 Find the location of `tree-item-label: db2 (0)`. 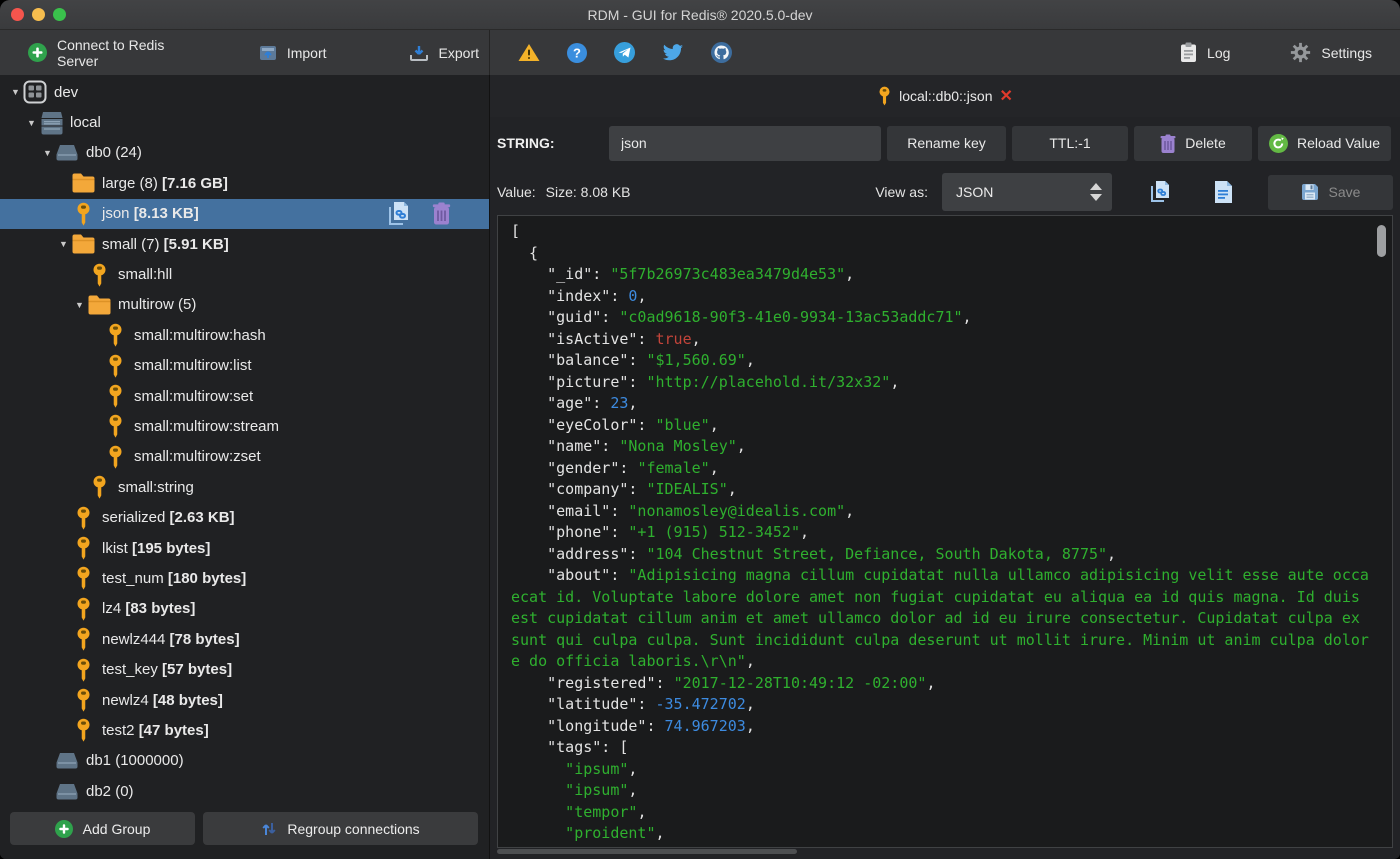

tree-item-label: db2 (0) is located at coordinates (110, 791).